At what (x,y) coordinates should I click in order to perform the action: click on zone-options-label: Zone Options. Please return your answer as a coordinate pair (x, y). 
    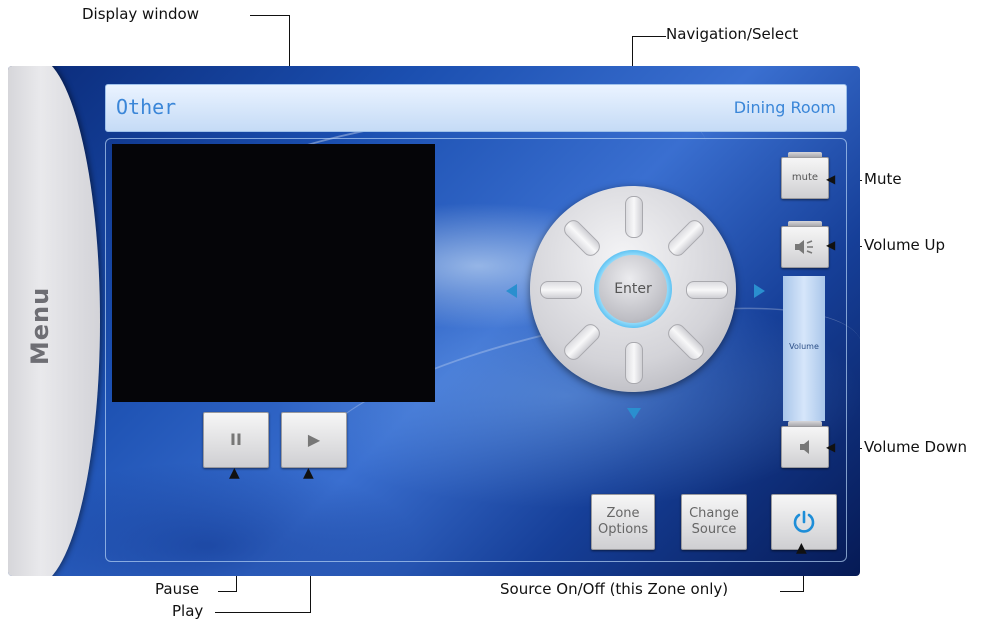
    Looking at the image, I should click on (623, 521).